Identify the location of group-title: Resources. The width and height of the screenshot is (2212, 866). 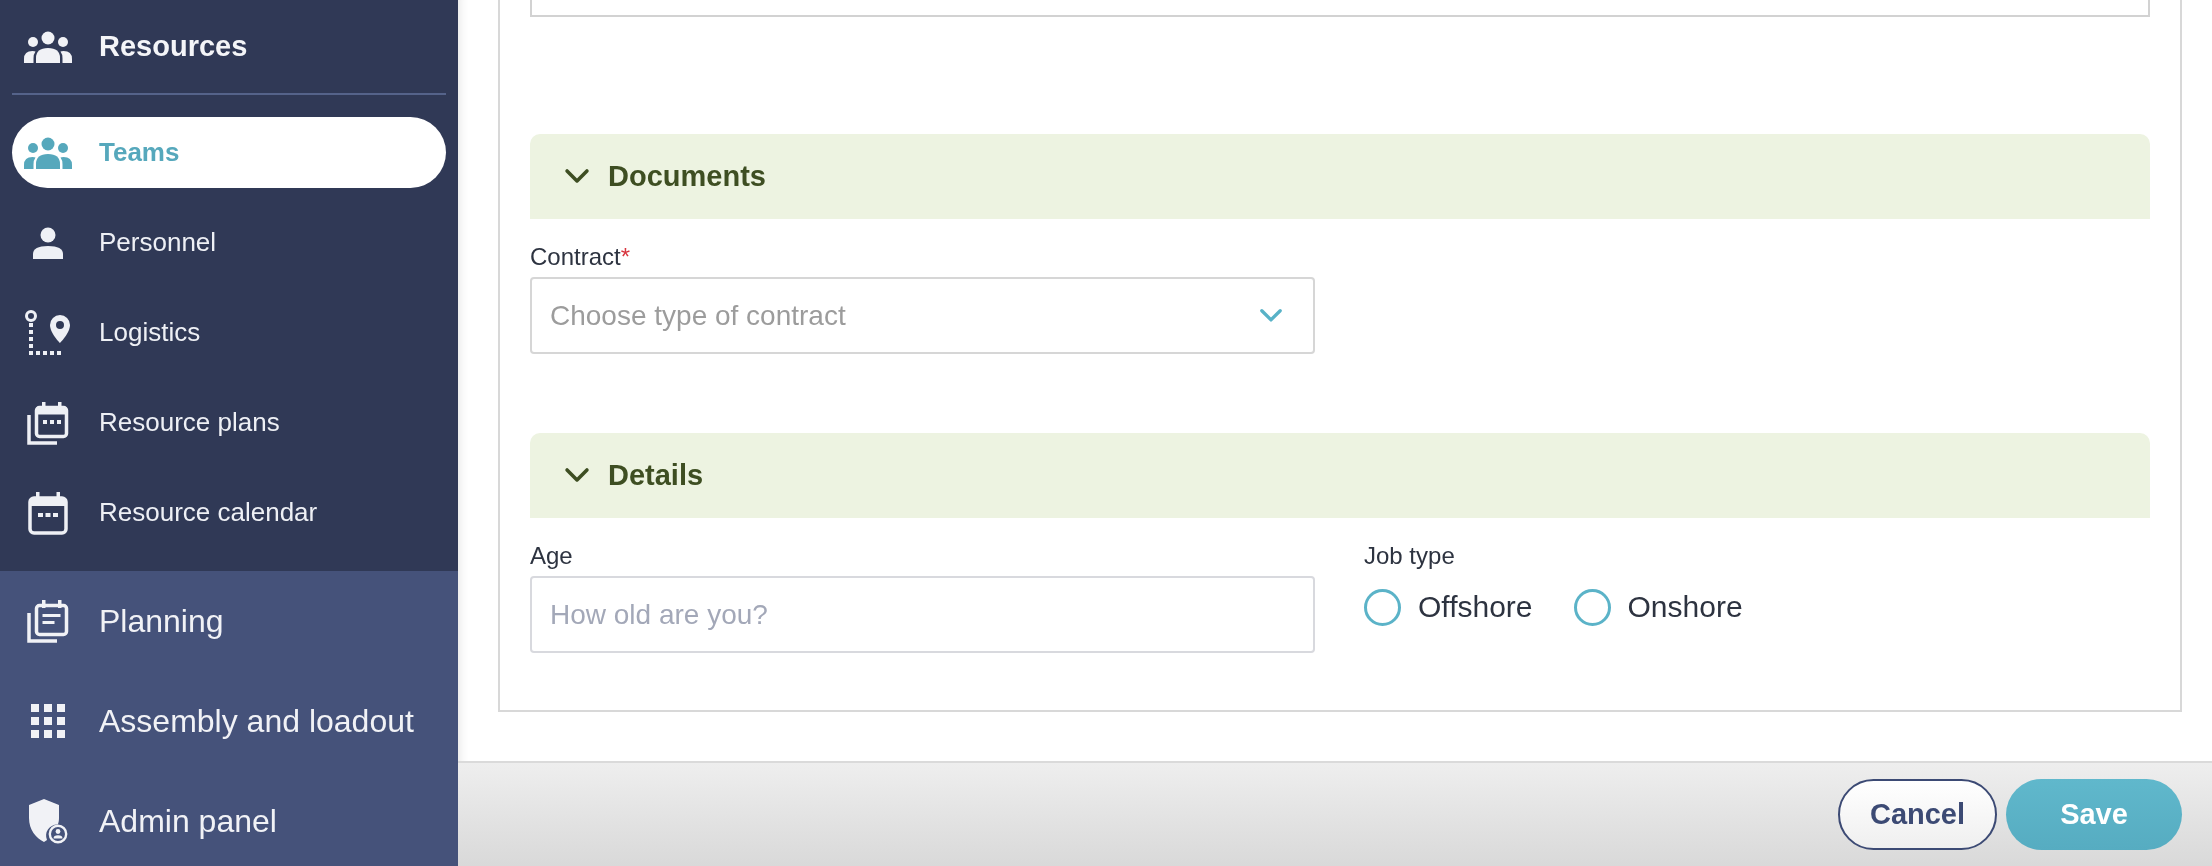
(173, 46).